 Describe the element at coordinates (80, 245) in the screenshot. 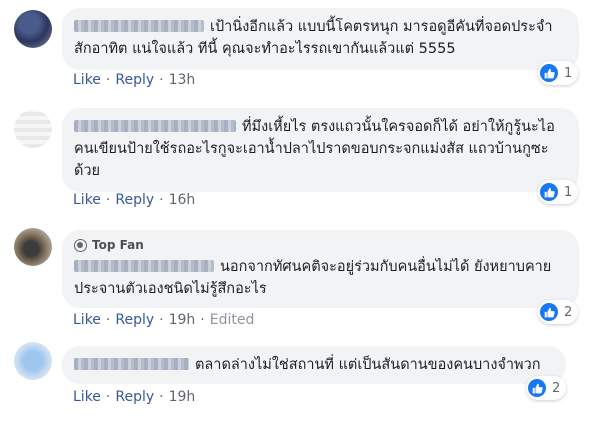

I see `top-fan-icon` at that location.